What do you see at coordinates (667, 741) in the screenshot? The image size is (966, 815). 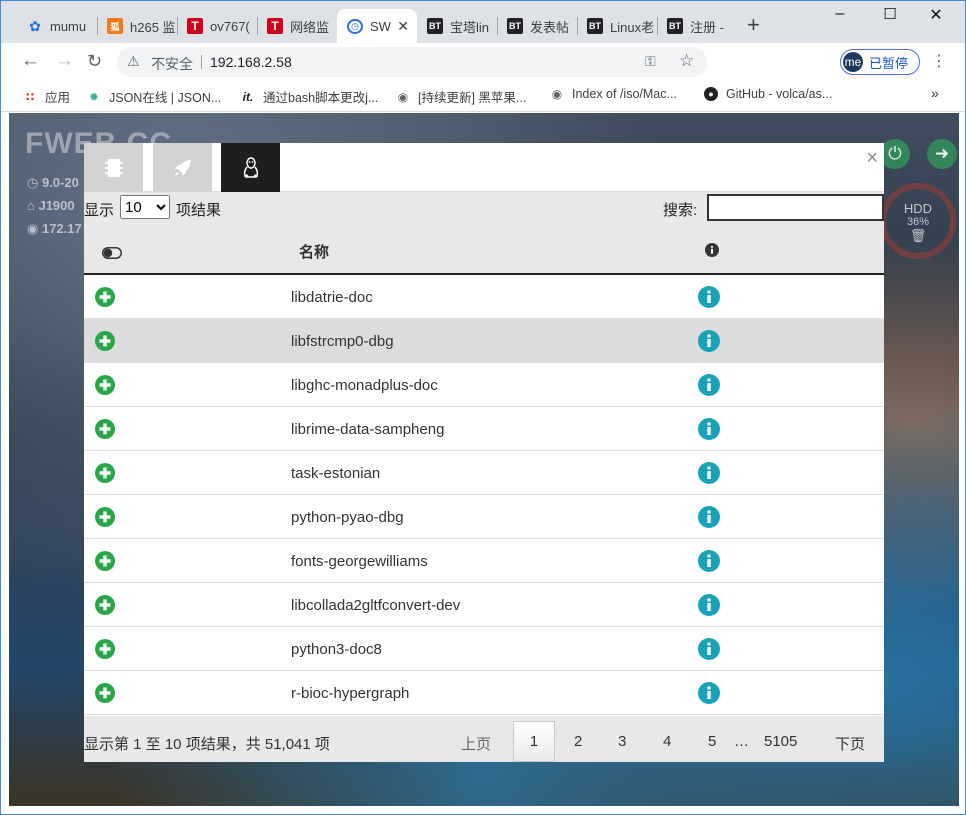 I see `page-button: 4` at bounding box center [667, 741].